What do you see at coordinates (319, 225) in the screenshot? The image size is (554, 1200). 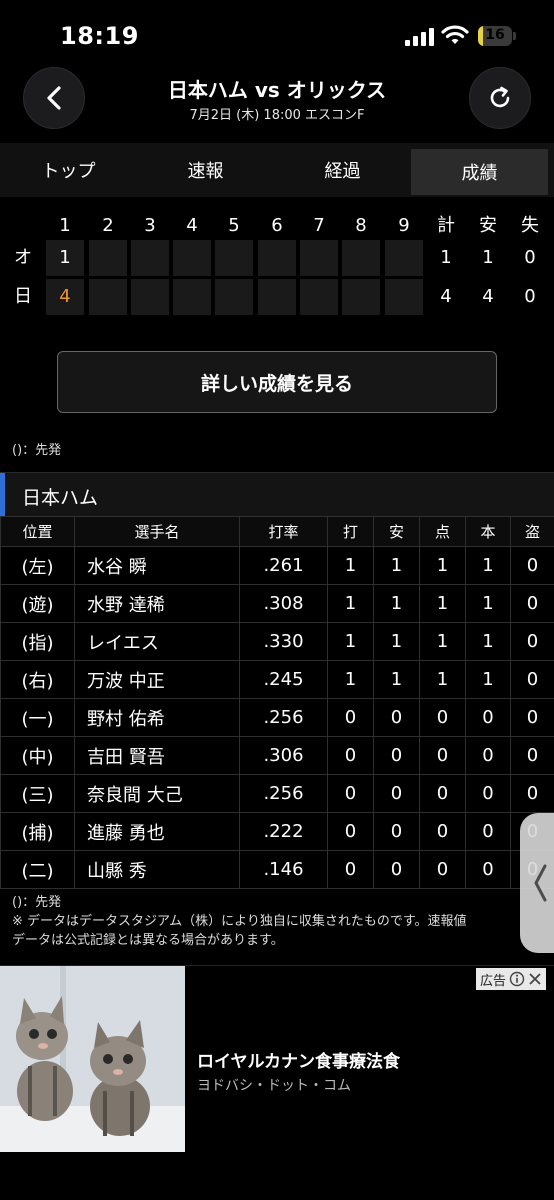 I see `inning-header: 7` at bounding box center [319, 225].